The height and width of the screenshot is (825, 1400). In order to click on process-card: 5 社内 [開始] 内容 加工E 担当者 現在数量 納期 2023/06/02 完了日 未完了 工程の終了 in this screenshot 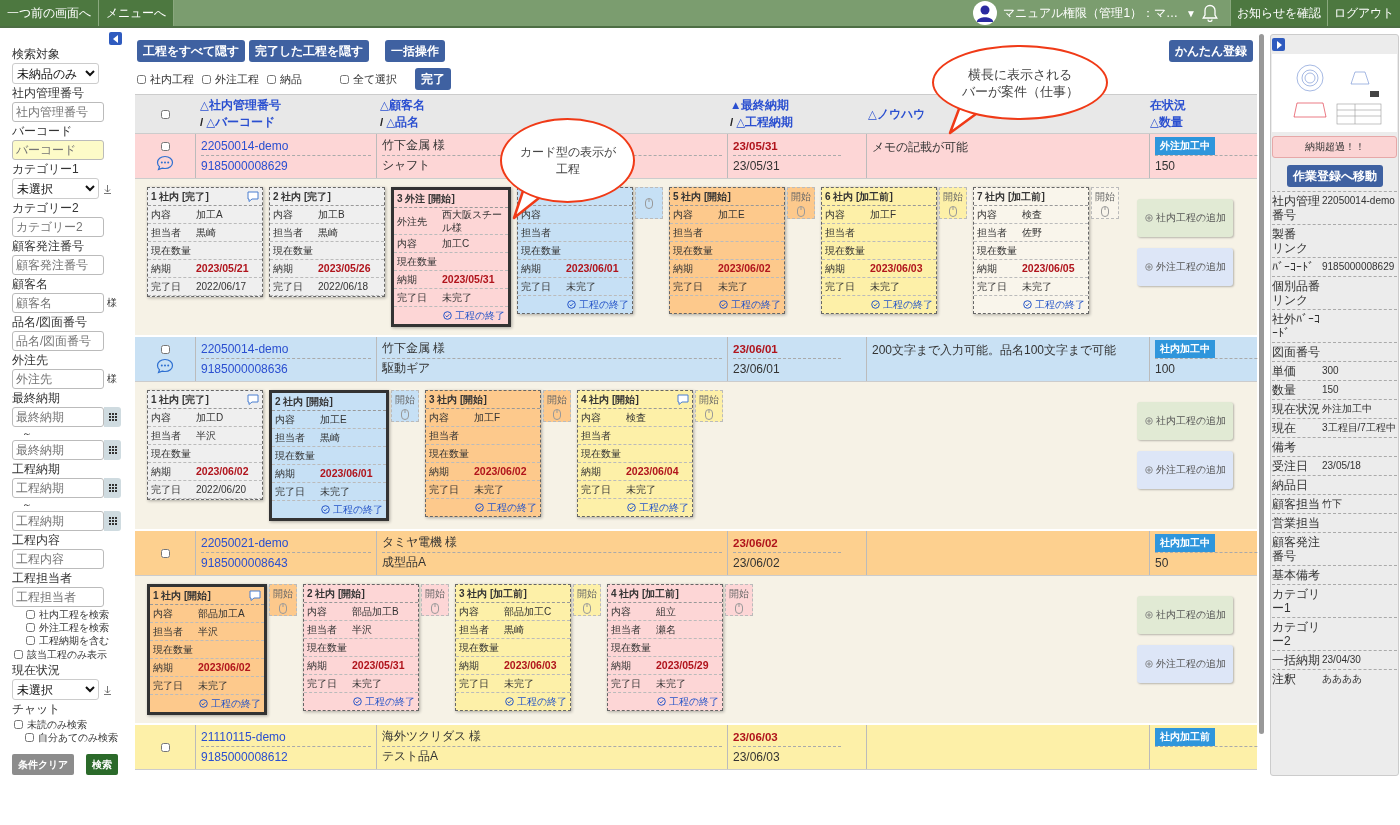, I will do `click(727, 250)`.